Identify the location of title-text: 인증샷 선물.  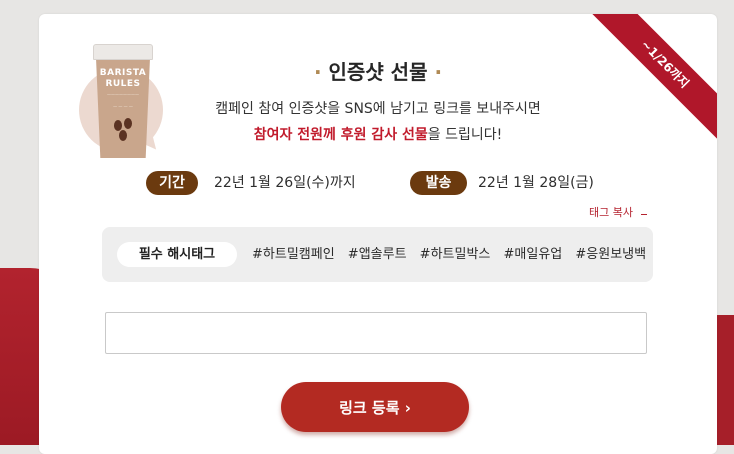
(378, 72).